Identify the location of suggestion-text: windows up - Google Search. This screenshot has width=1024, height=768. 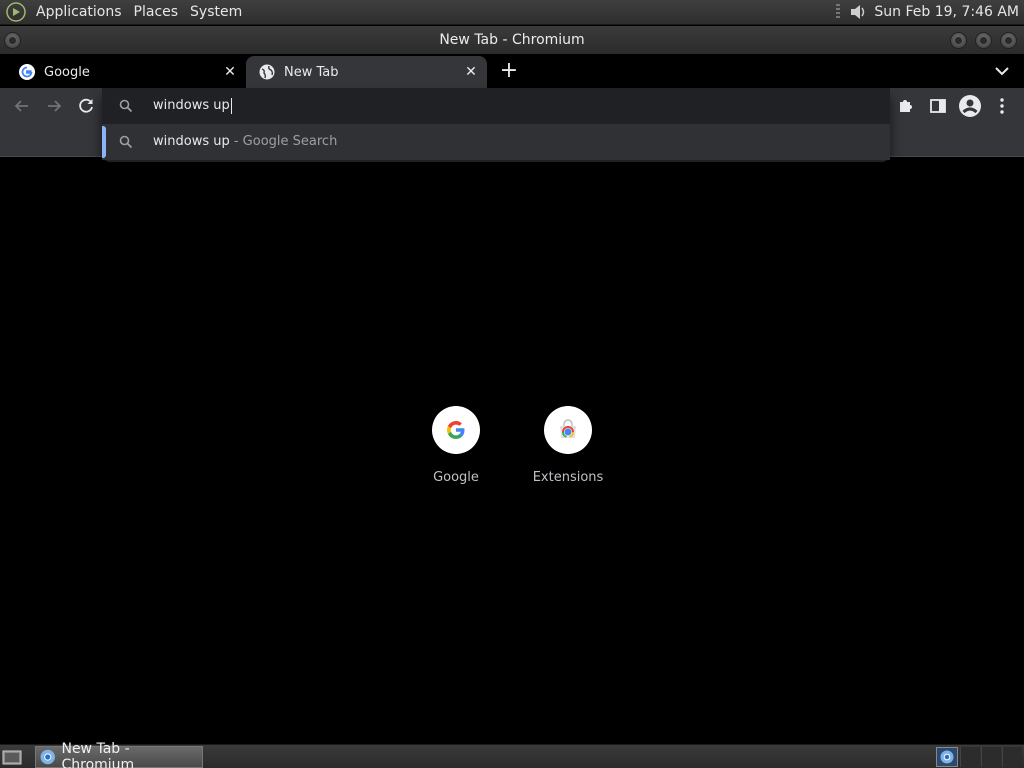
(245, 142).